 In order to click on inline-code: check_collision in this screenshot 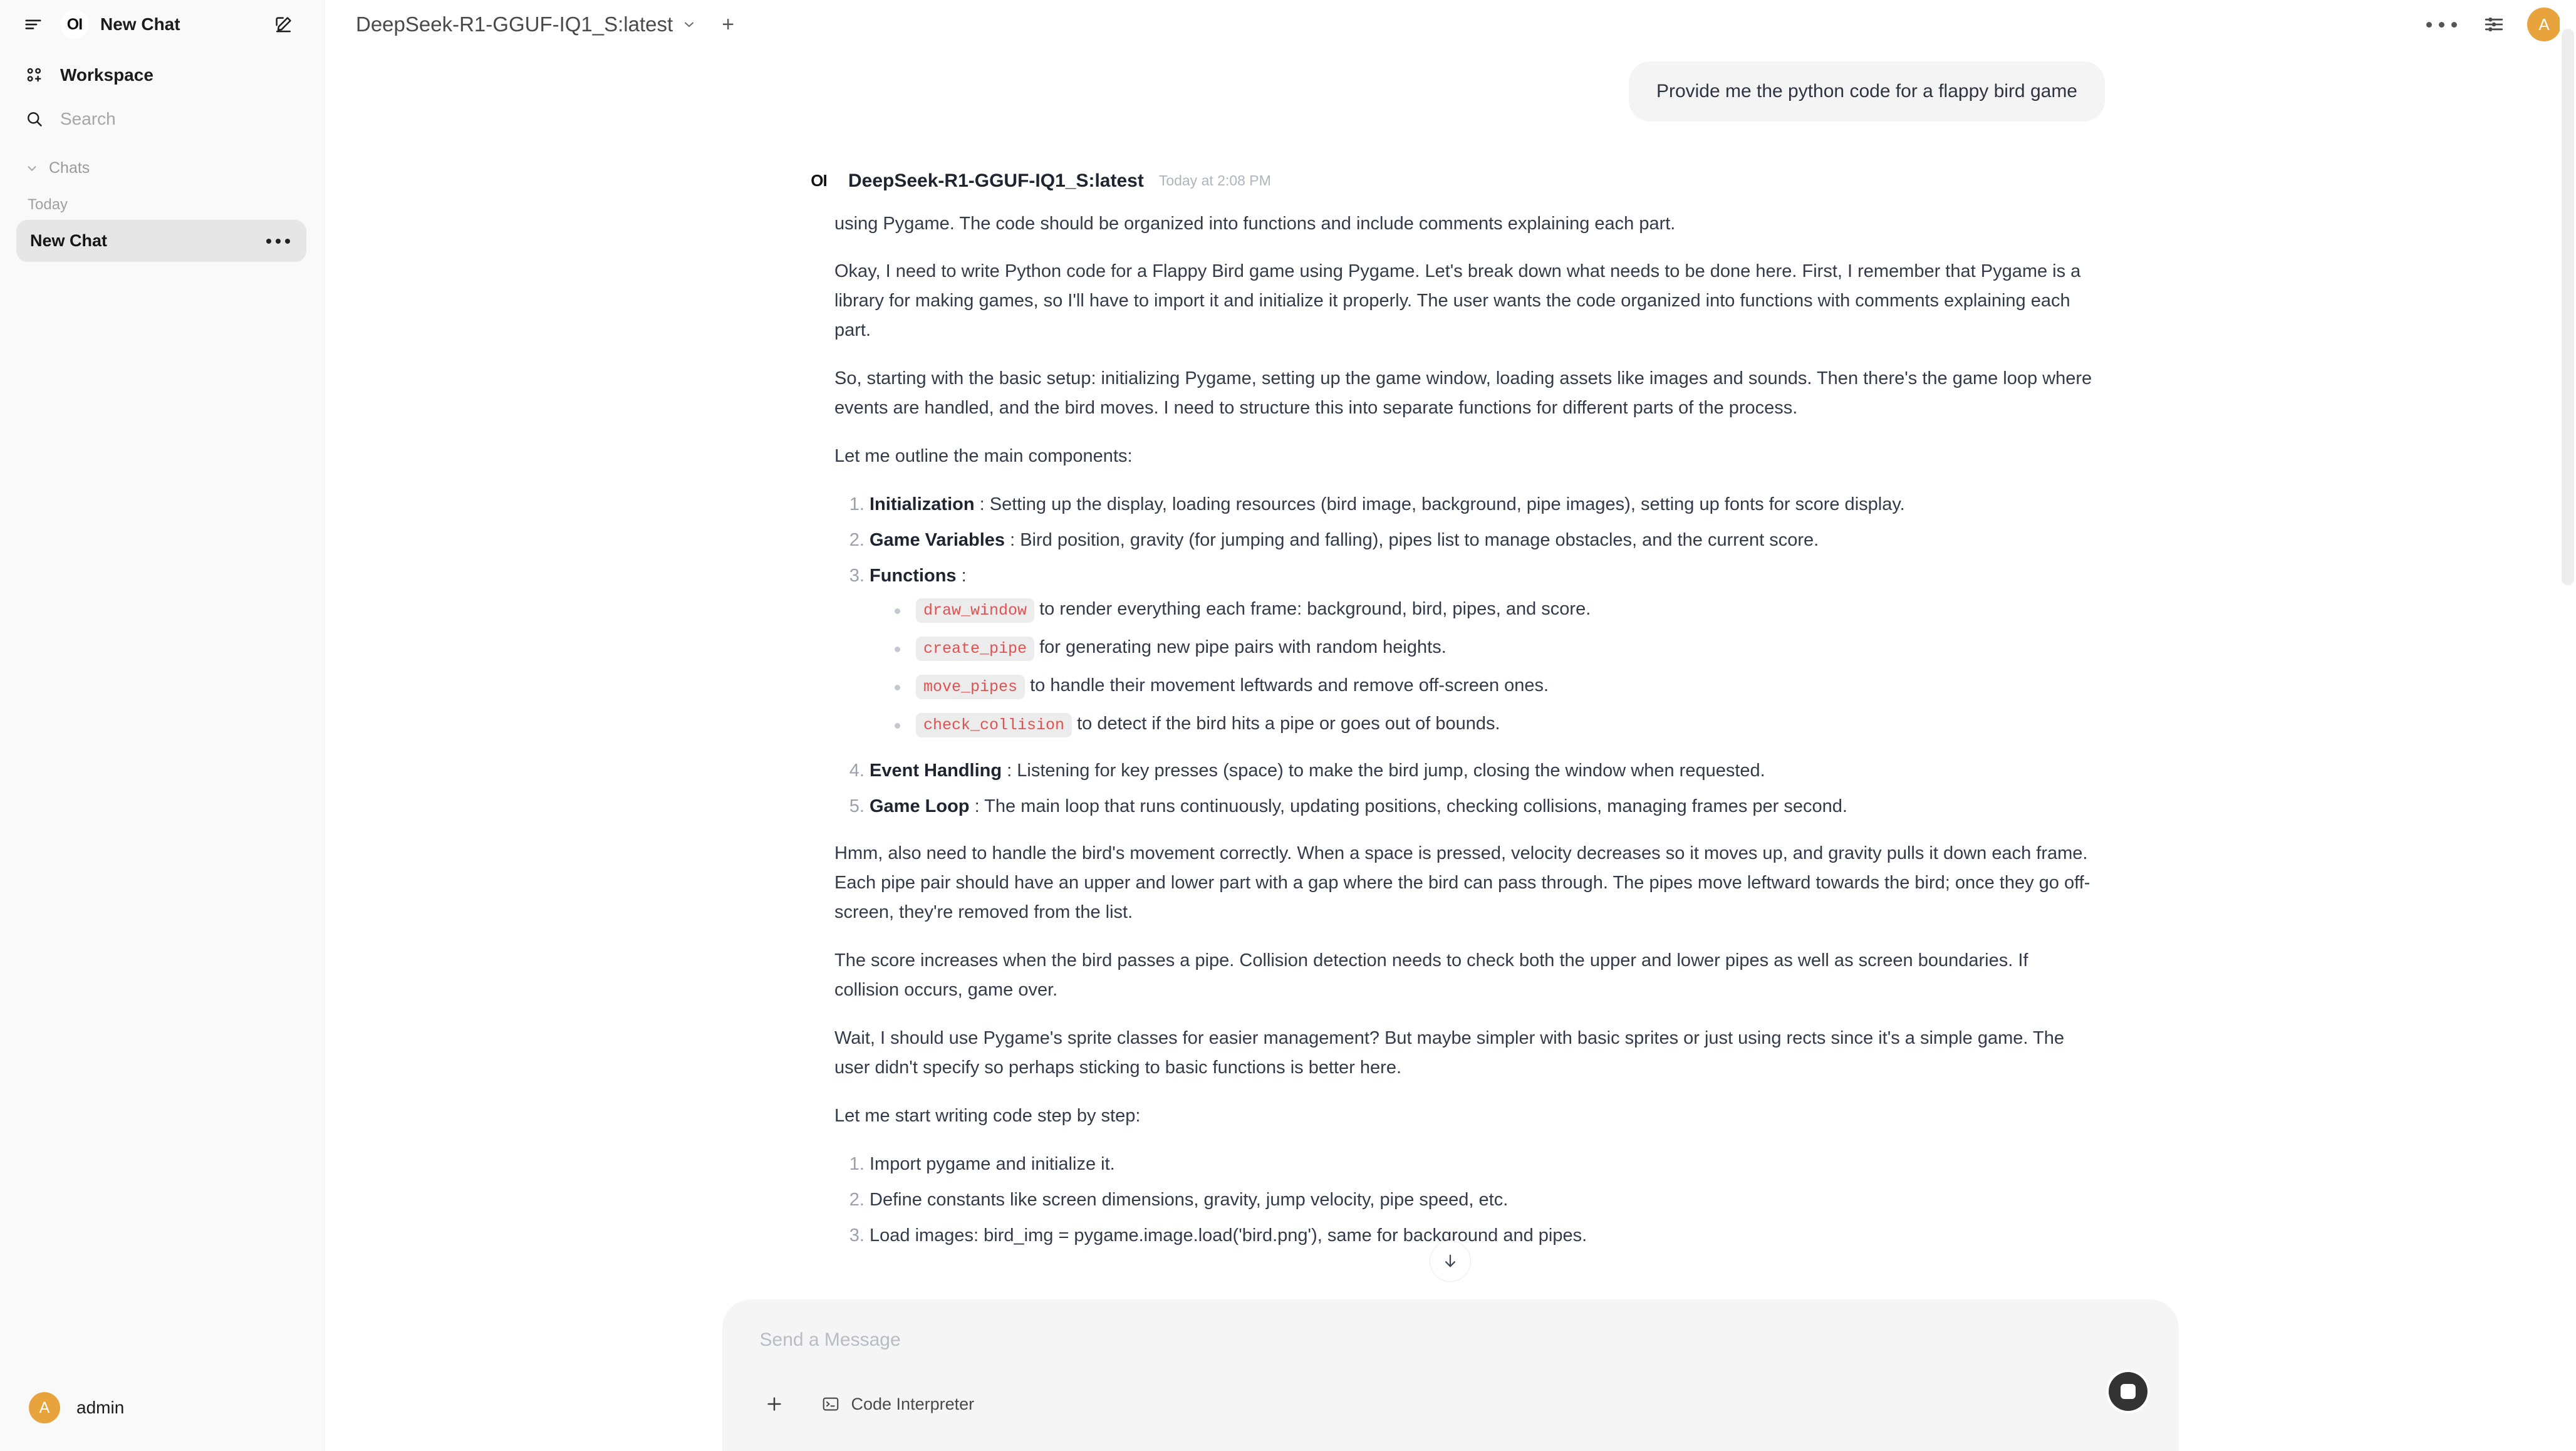, I will do `click(994, 725)`.